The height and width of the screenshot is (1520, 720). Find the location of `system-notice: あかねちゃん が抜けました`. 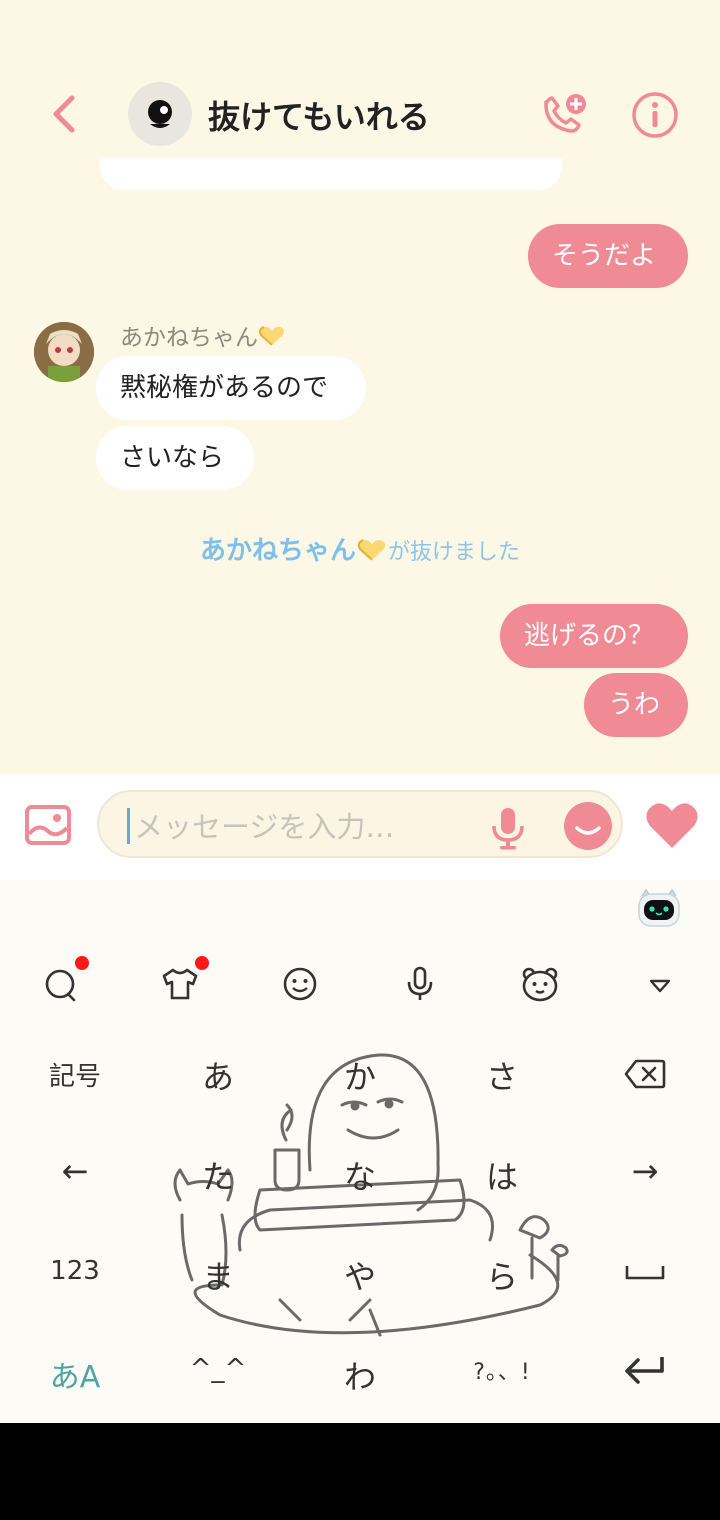

system-notice: あかねちゃん が抜けました is located at coordinates (360, 551).